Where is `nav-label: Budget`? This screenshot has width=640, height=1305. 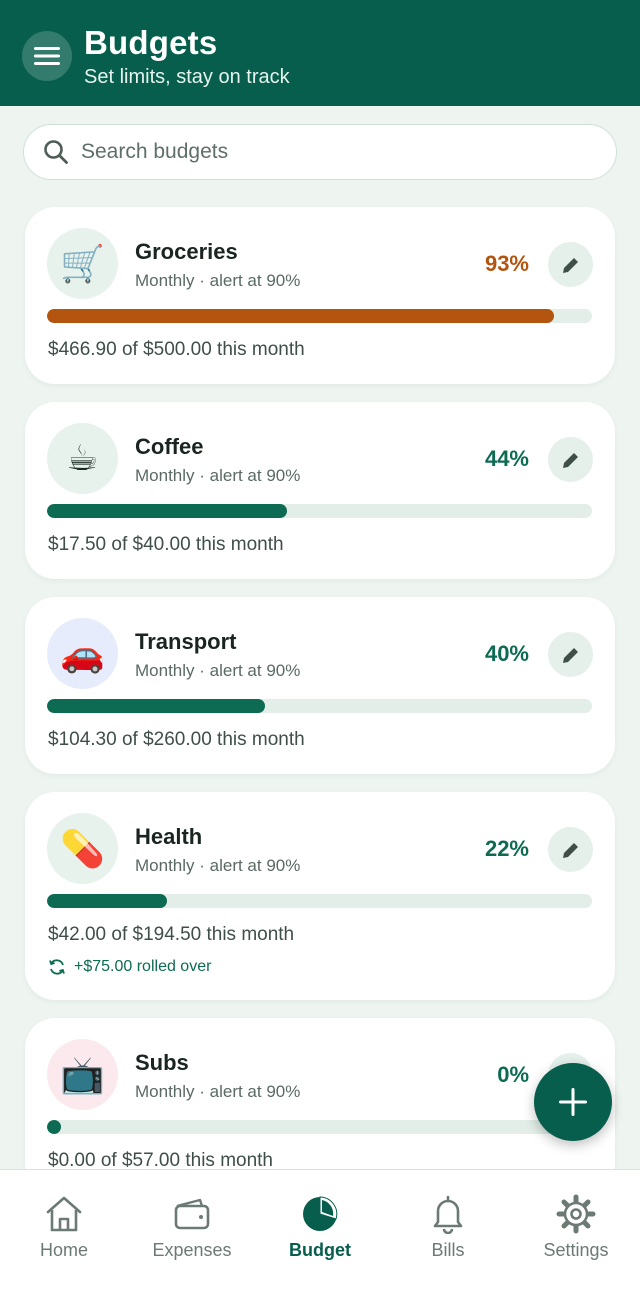 nav-label: Budget is located at coordinates (320, 1250).